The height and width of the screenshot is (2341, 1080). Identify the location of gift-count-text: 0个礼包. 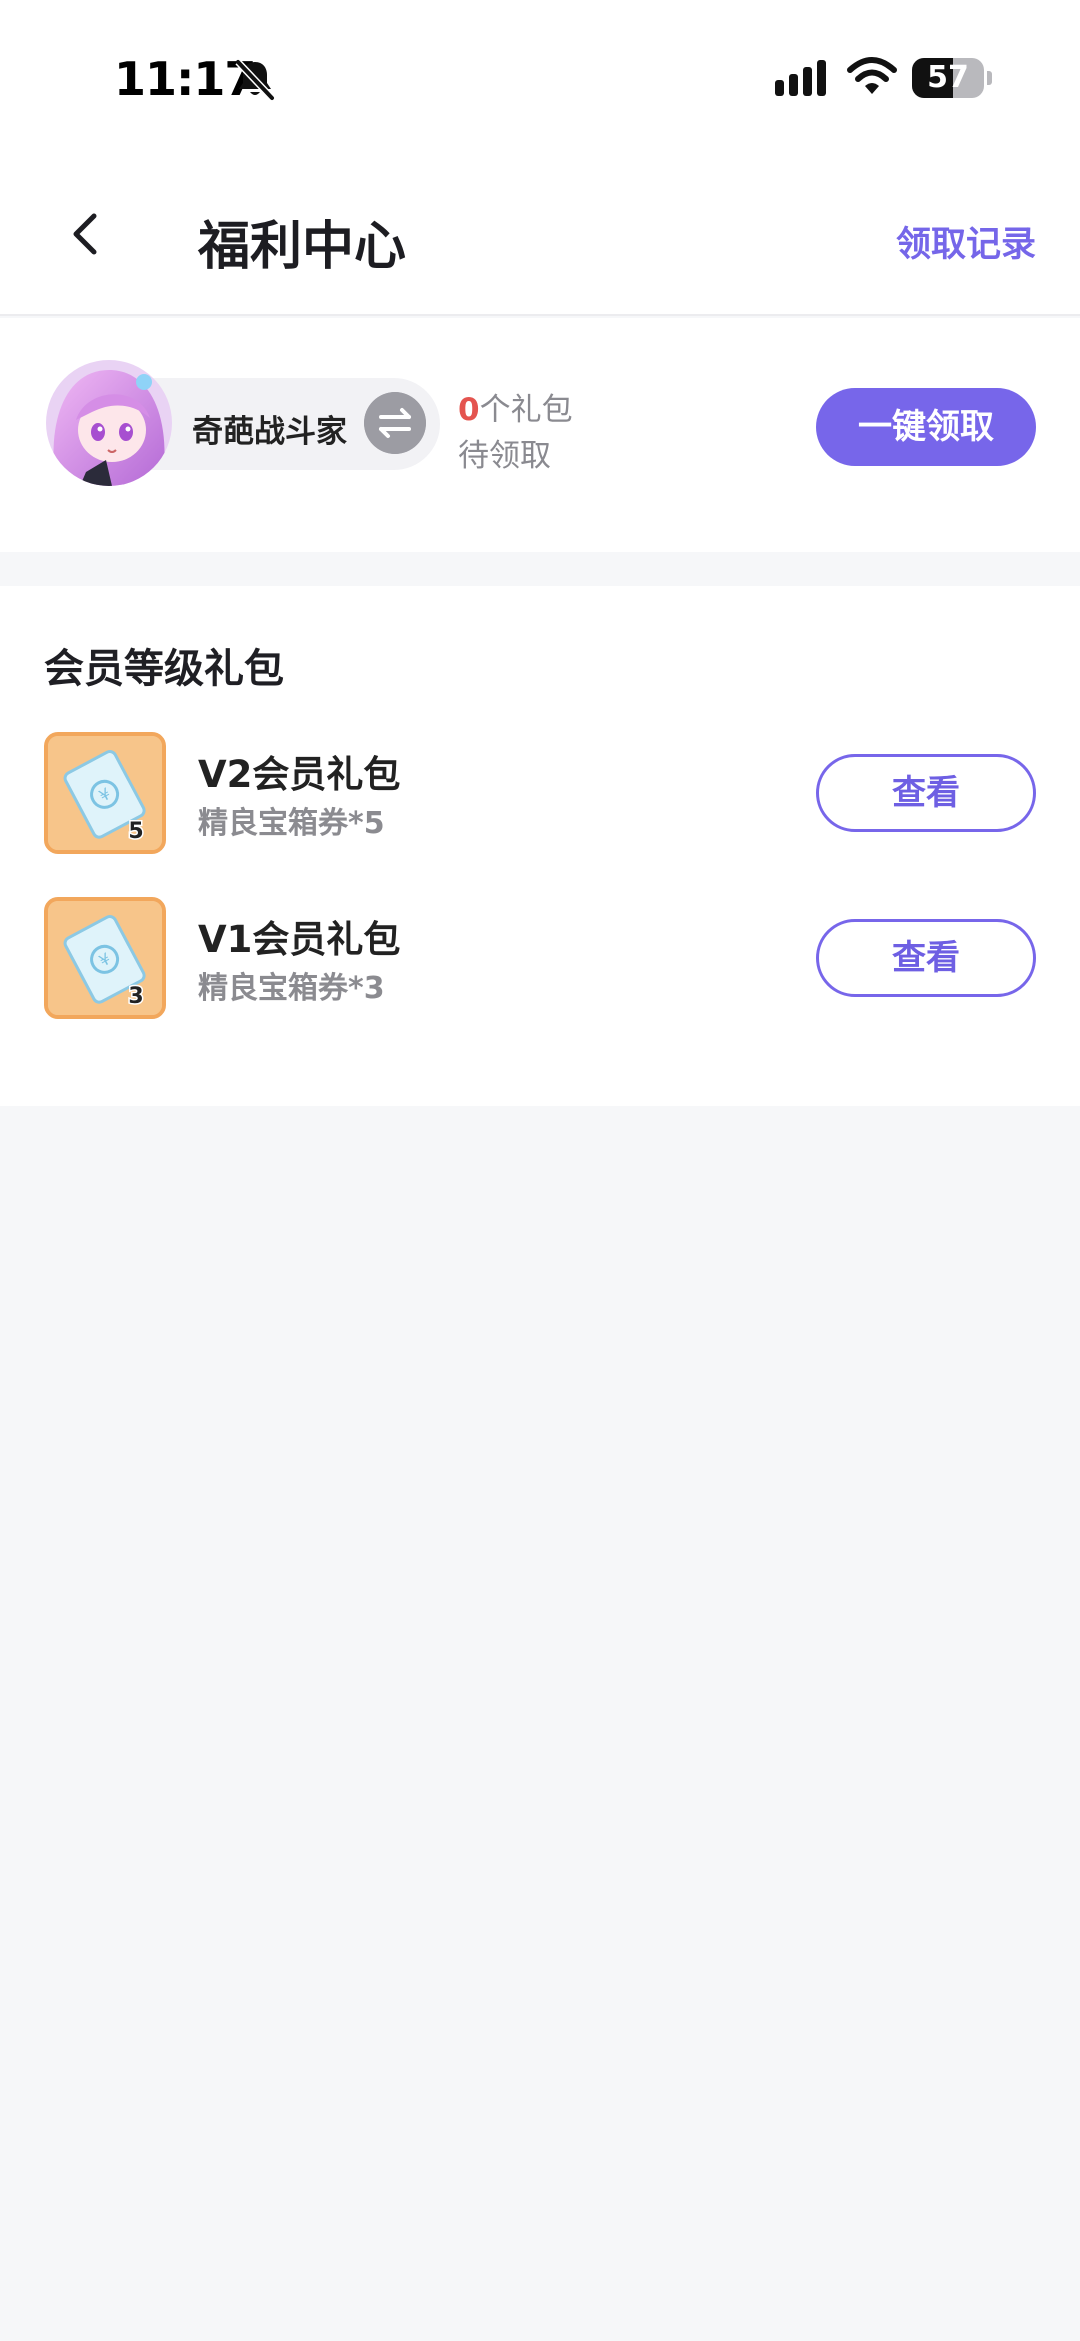
(515, 406).